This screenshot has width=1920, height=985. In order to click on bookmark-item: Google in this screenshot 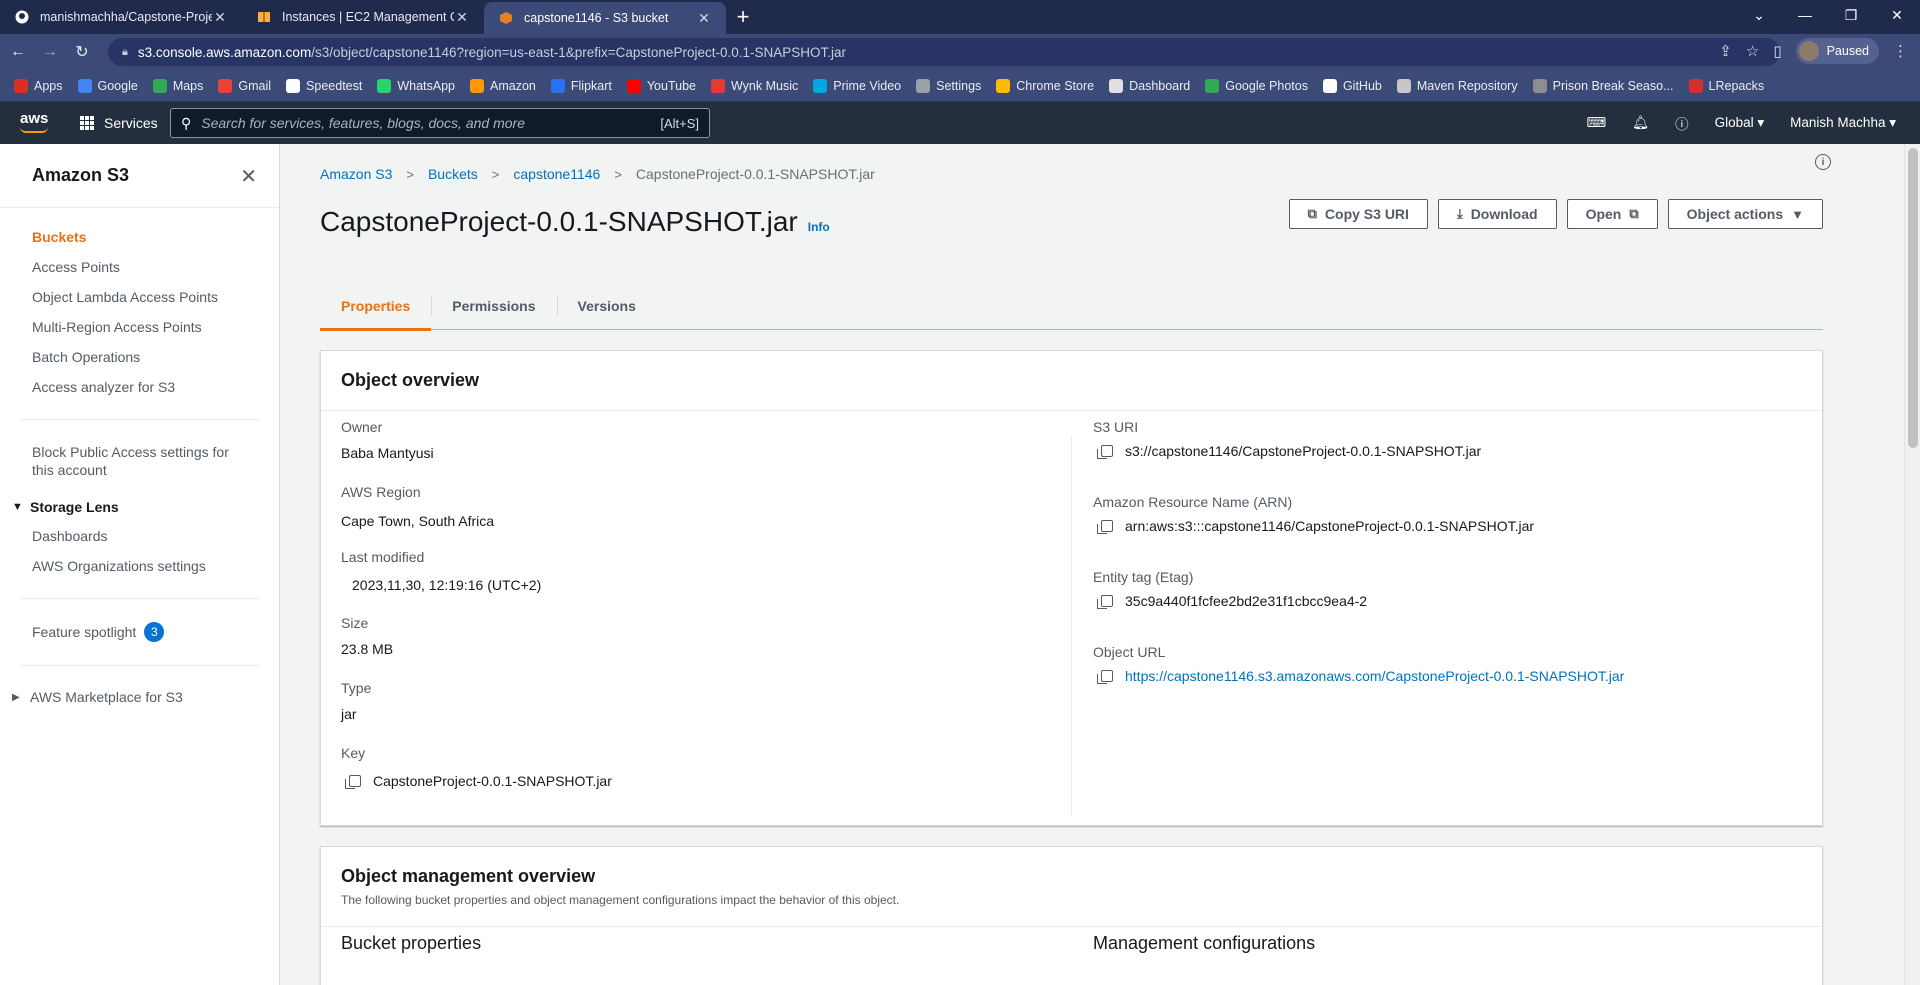, I will do `click(107, 85)`.